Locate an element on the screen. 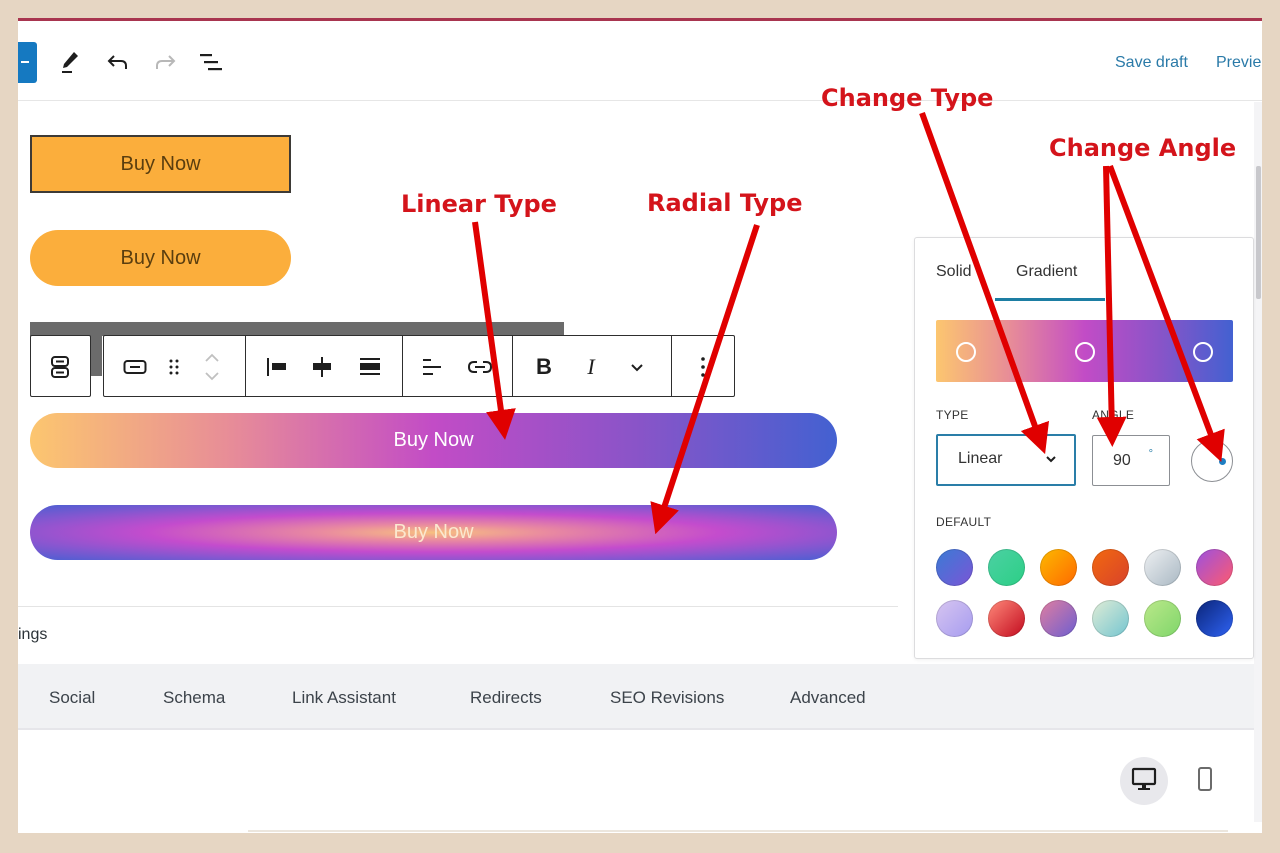 The image size is (1280, 853). options-kebab-icon is located at coordinates (703, 367).